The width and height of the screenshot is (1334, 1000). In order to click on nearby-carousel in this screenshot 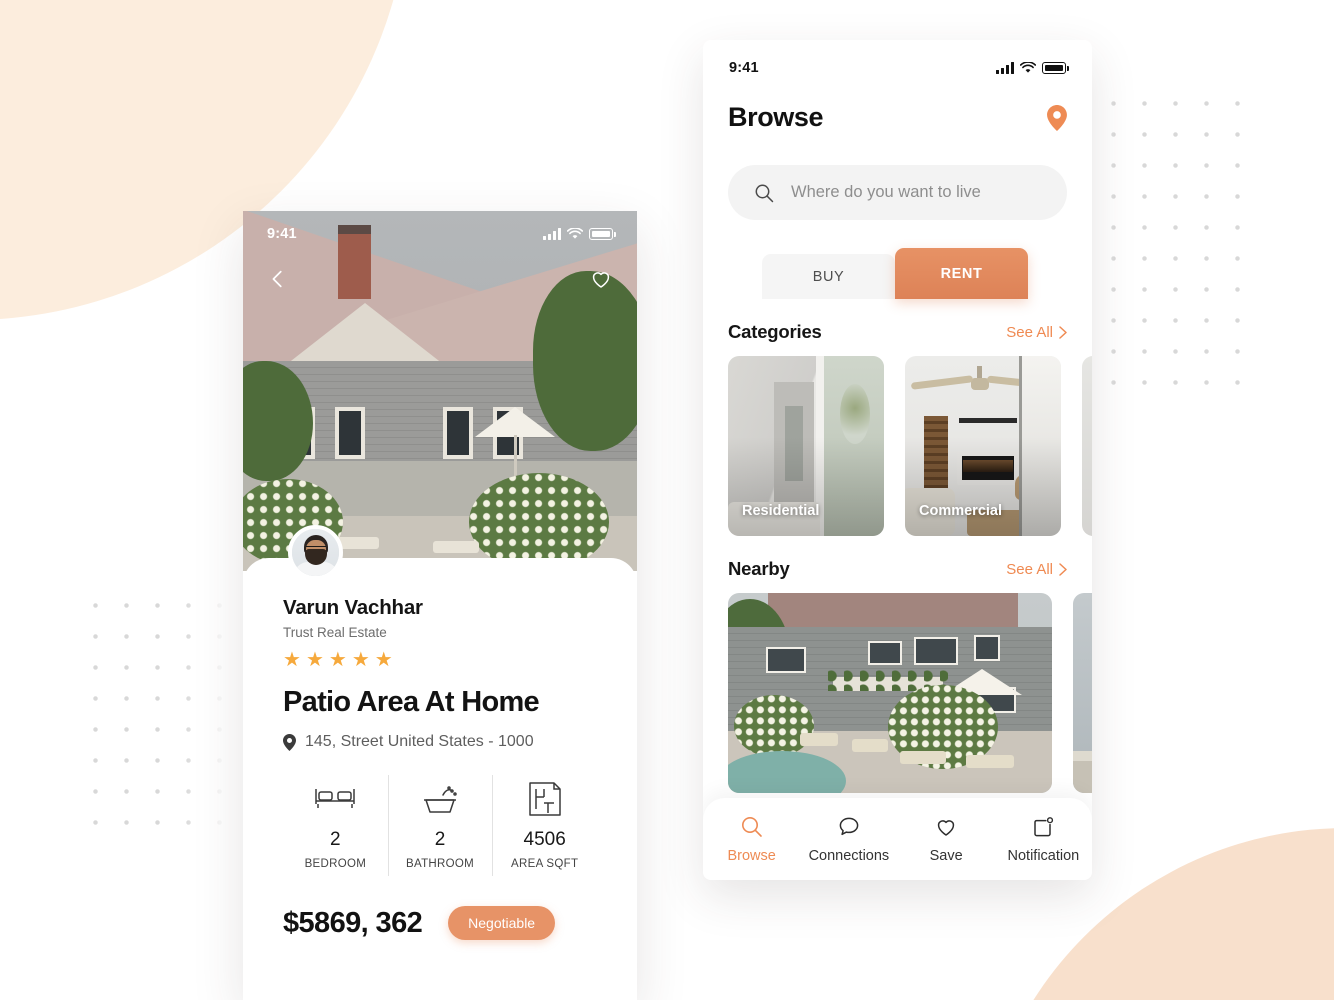, I will do `click(897, 693)`.